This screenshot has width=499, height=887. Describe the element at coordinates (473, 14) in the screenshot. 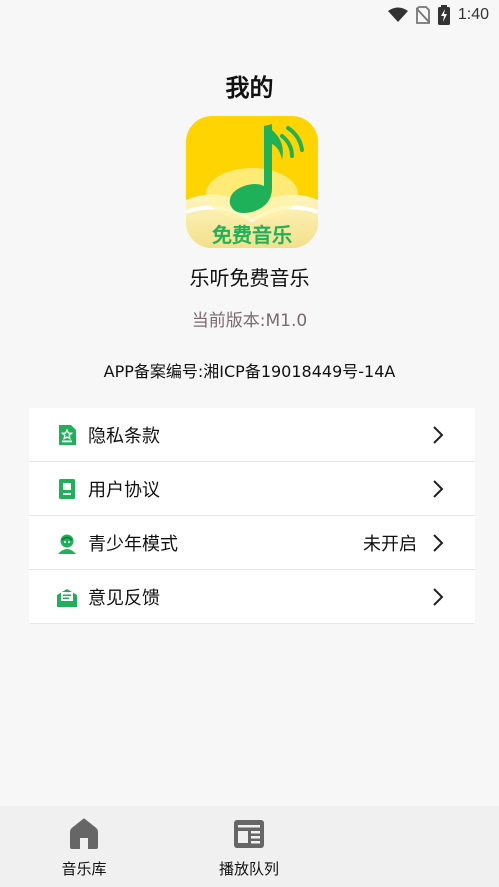

I see `status-time: 1:40` at that location.